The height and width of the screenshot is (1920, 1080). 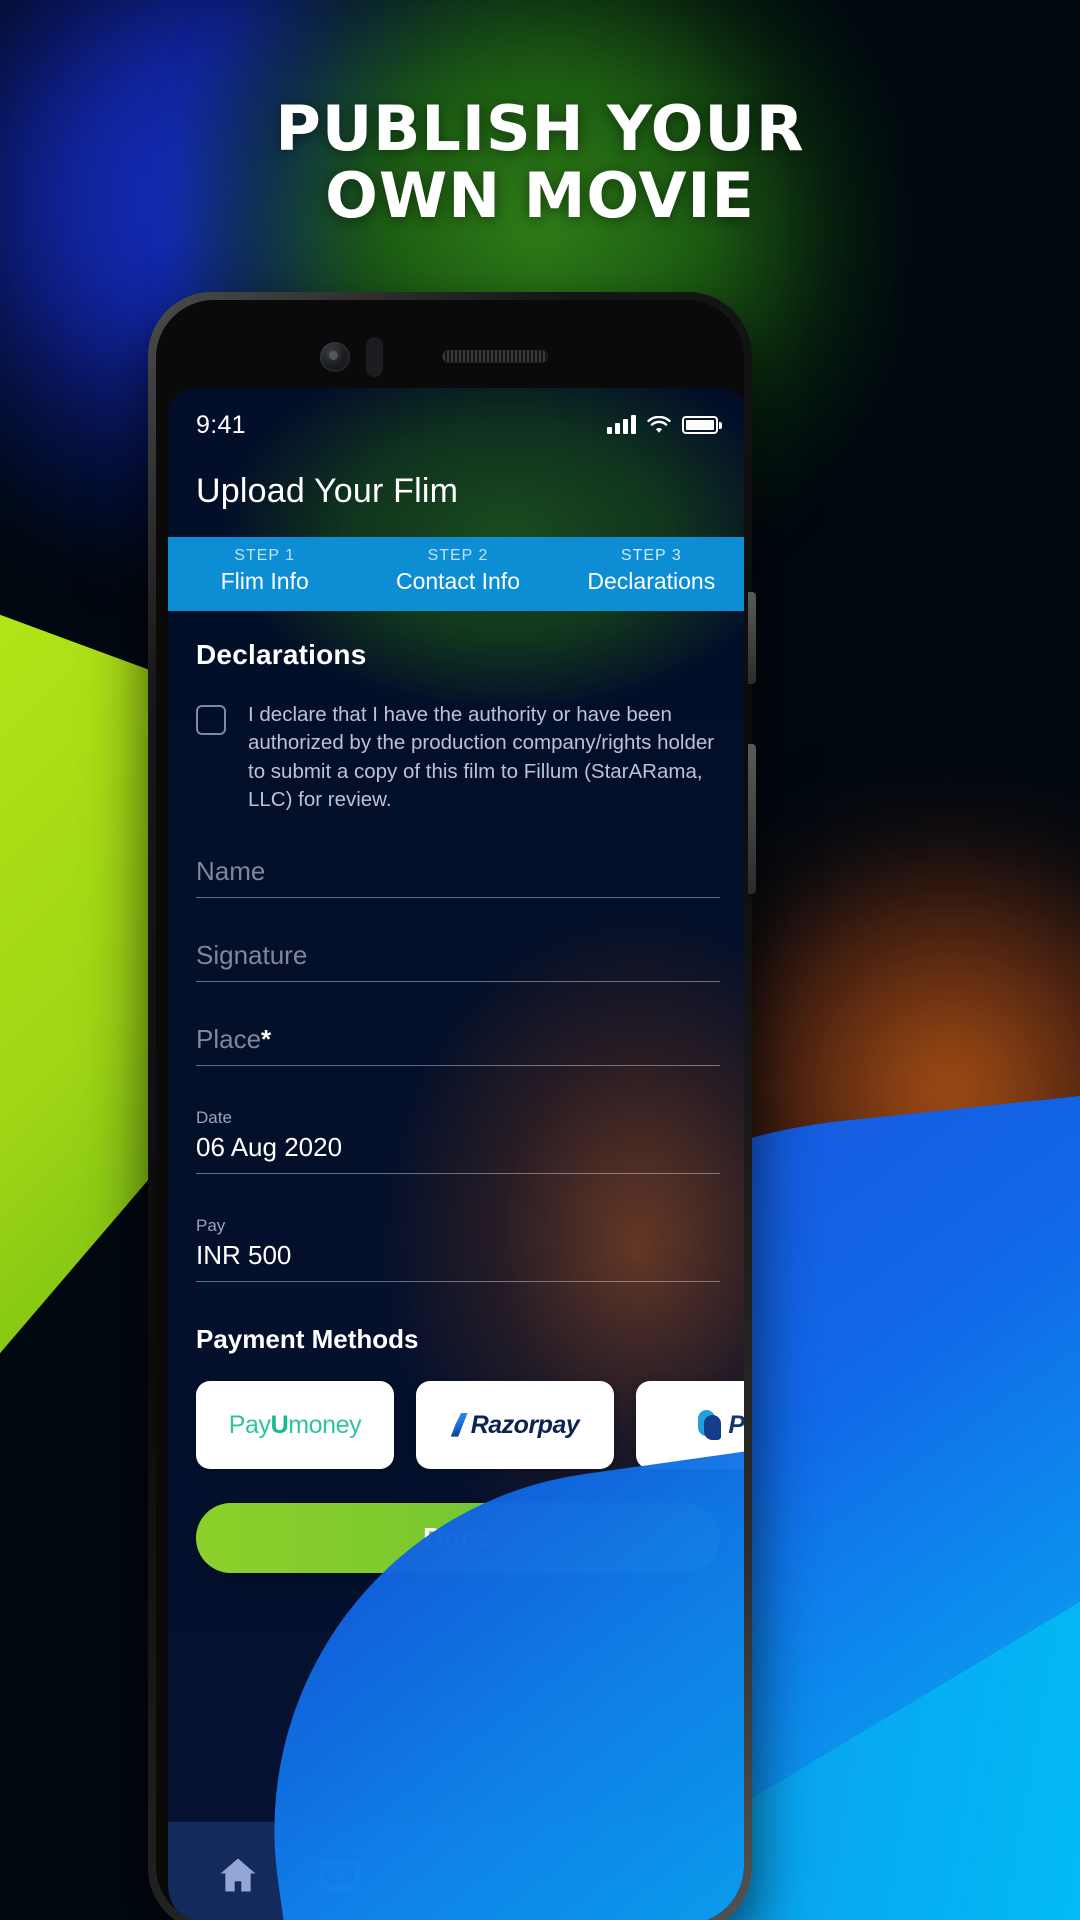 I want to click on signal-bars-icon, so click(x=621, y=424).